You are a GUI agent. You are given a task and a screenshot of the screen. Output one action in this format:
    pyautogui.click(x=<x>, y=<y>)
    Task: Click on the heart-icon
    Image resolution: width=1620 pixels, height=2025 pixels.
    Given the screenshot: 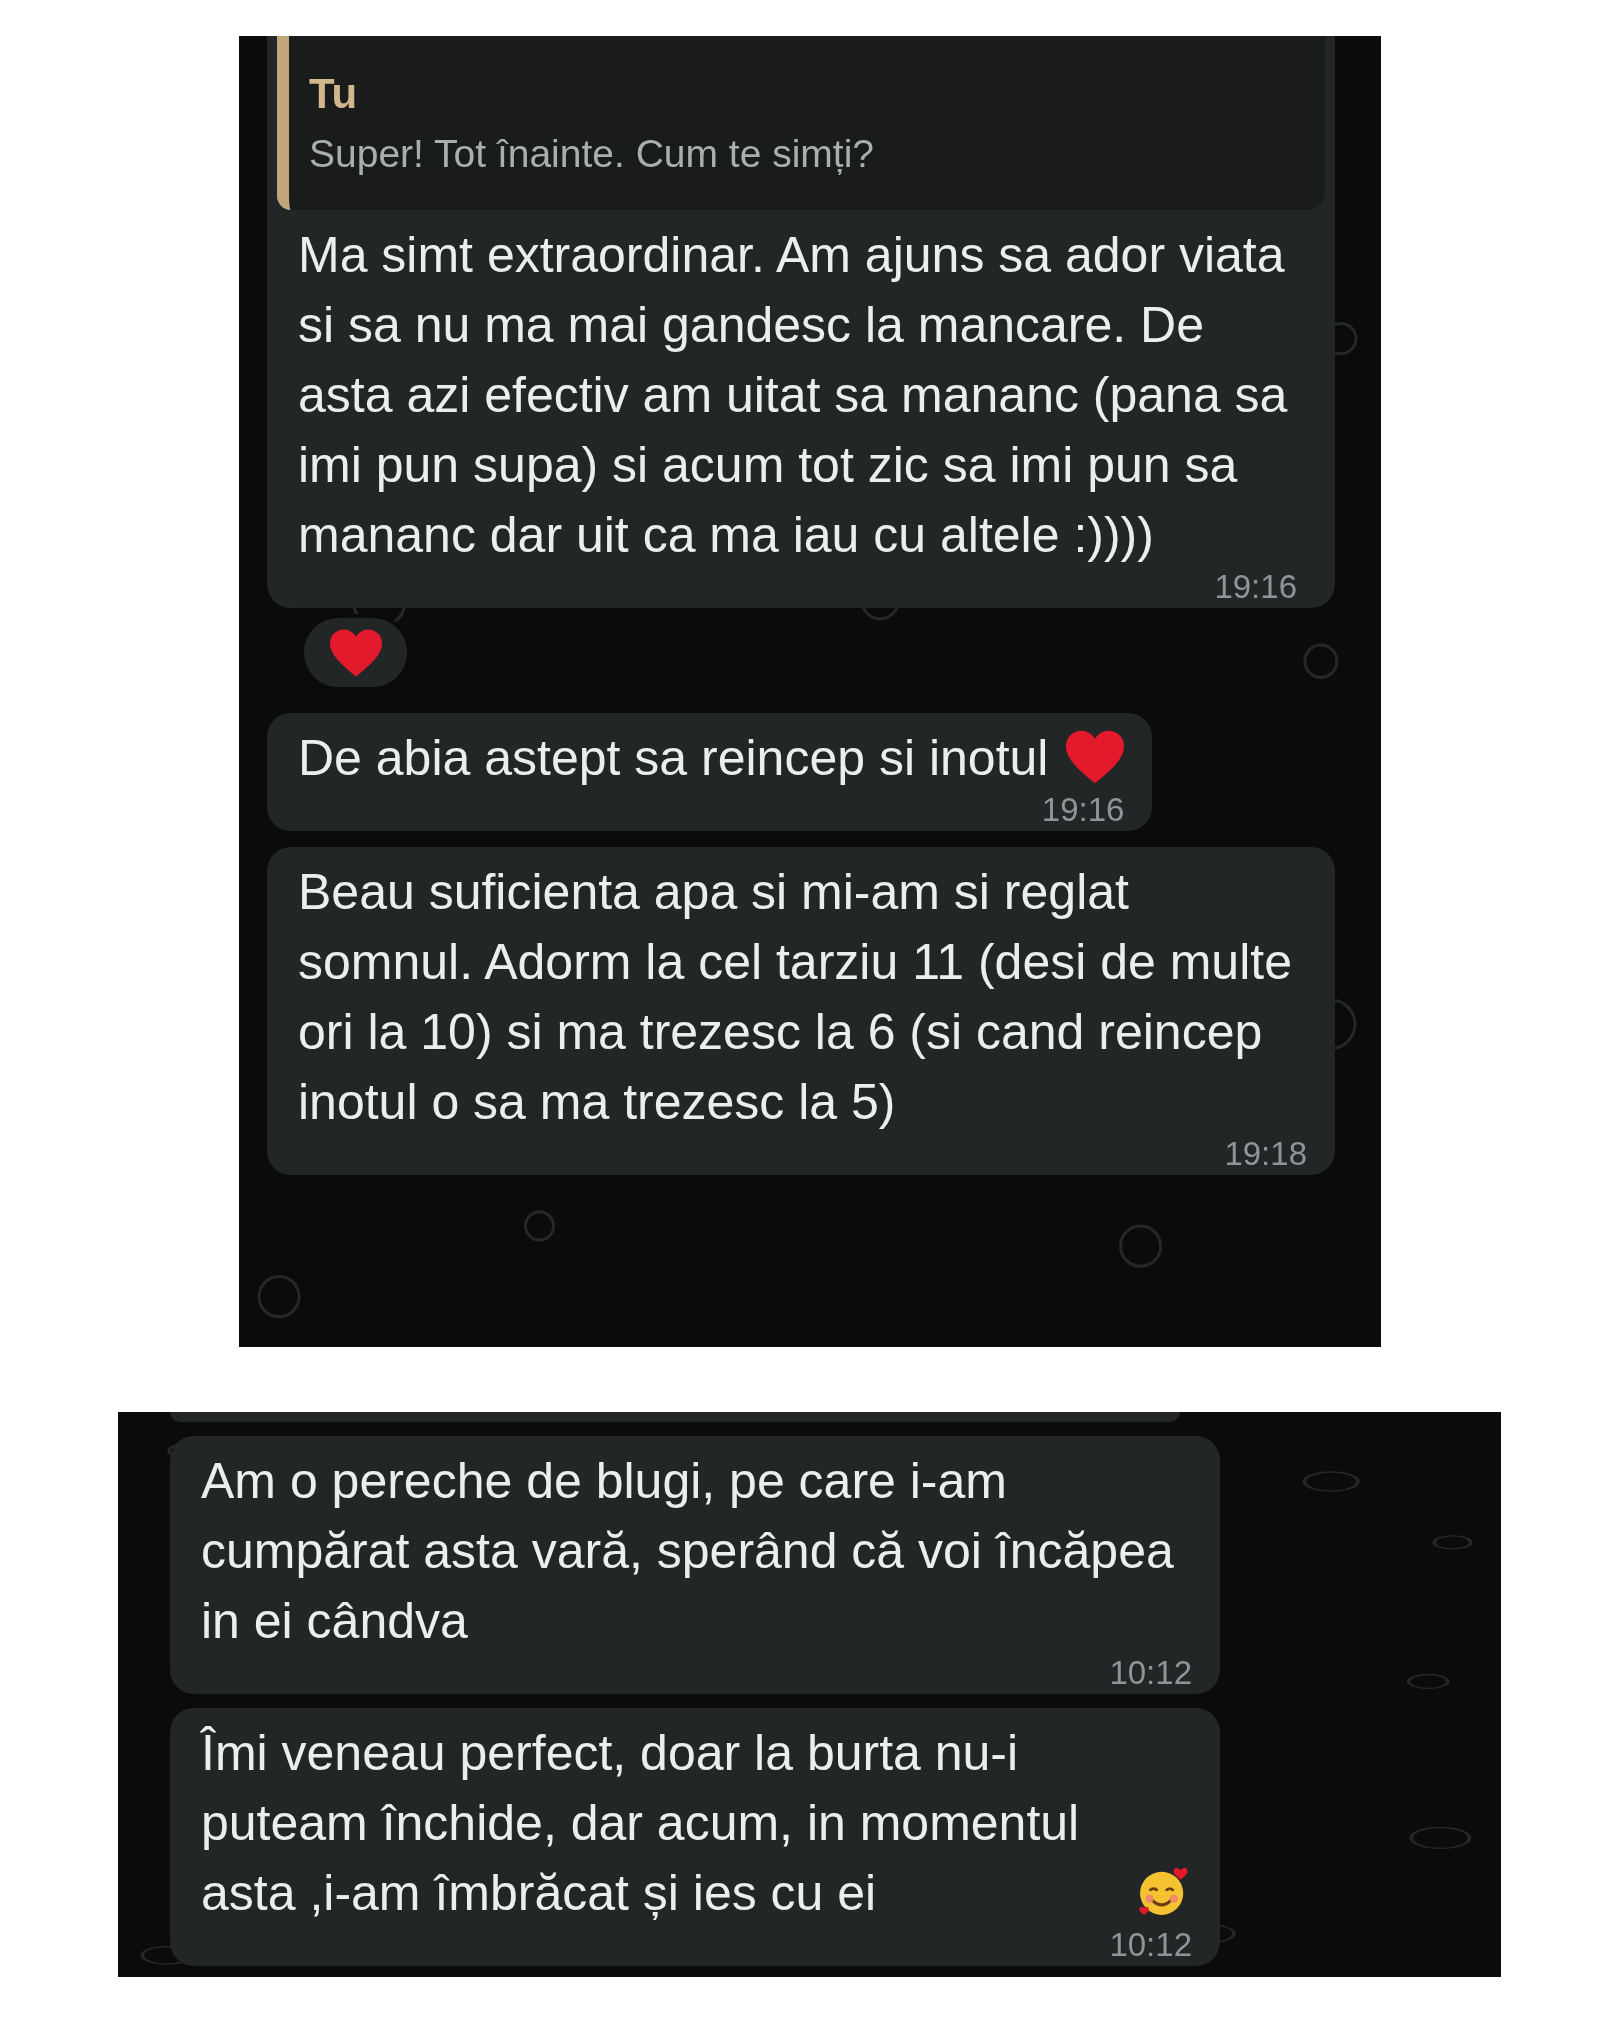 What is the action you would take?
    pyautogui.click(x=355, y=652)
    